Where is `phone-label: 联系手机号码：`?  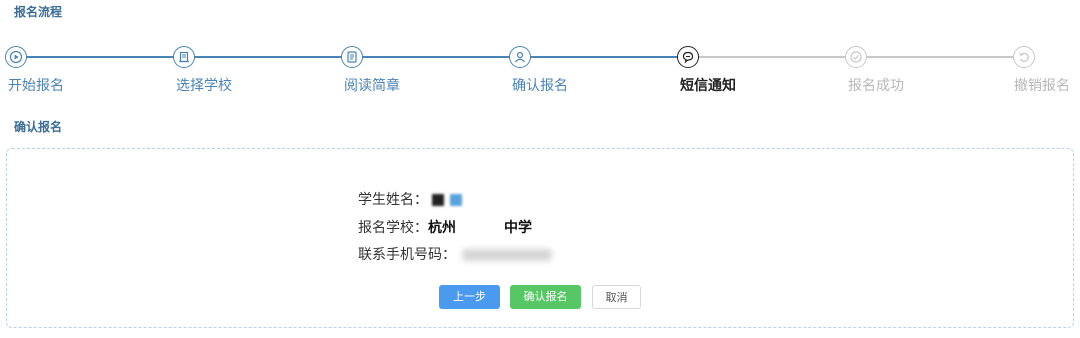
phone-label: 联系手机号码： is located at coordinates (407, 255).